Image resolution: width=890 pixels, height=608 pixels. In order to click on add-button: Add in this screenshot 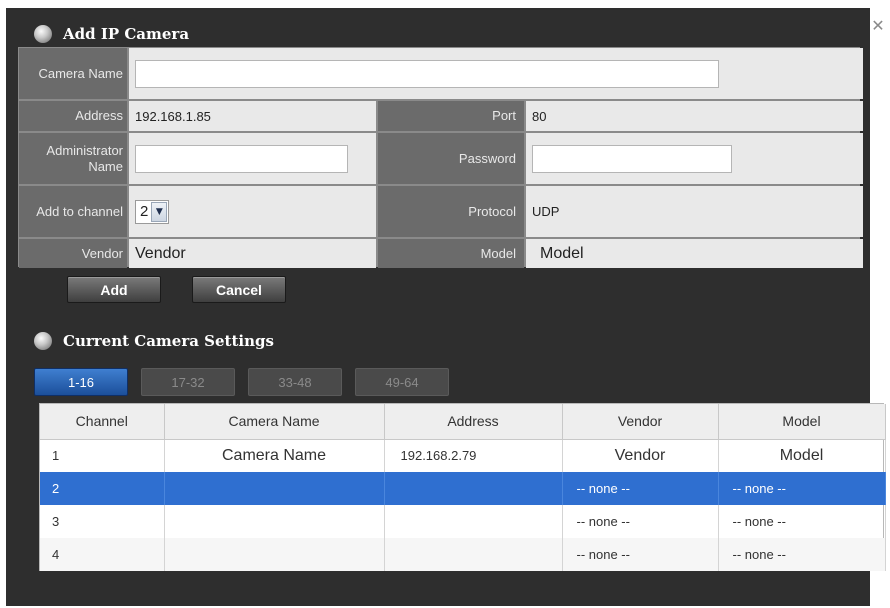, I will do `click(114, 289)`.